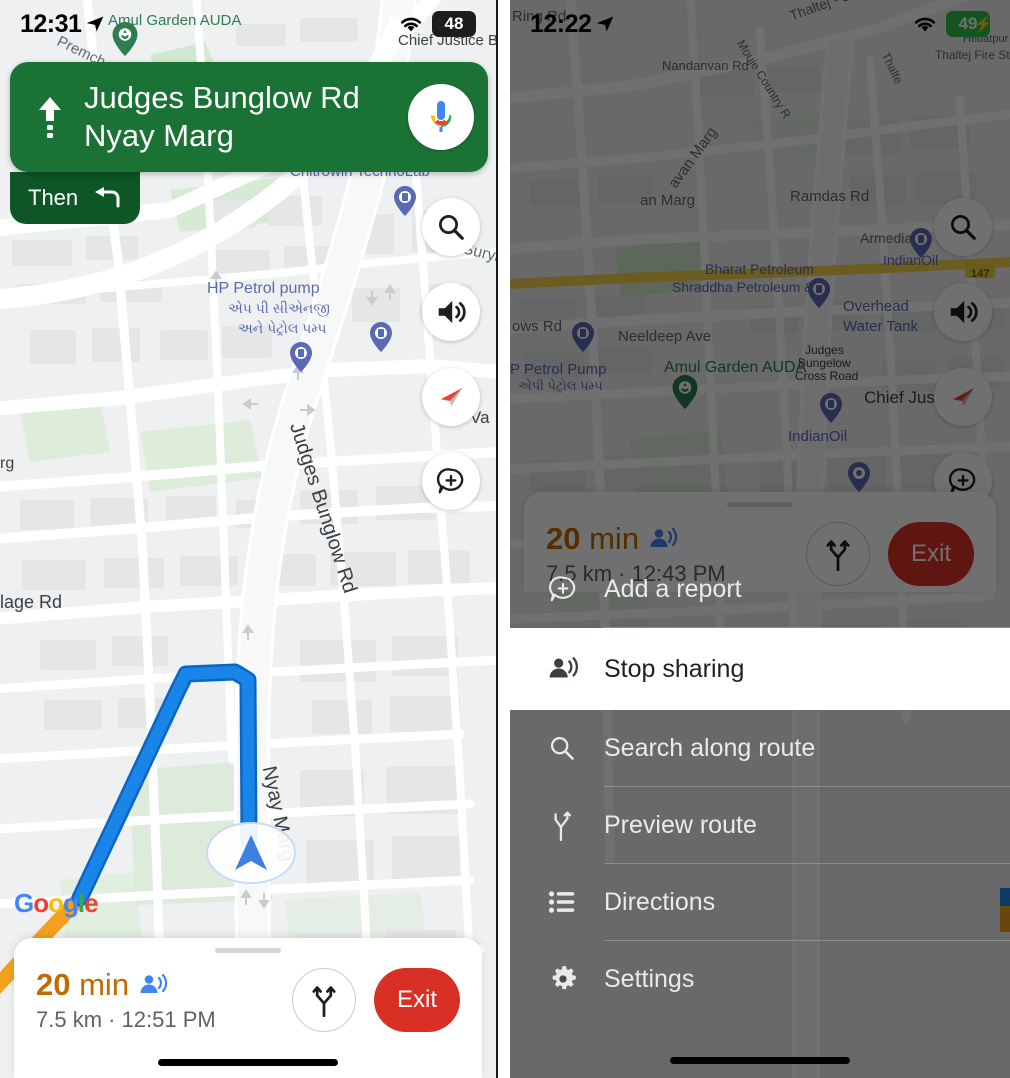  I want to click on turn-left-arrow-icon, so click(107, 197).